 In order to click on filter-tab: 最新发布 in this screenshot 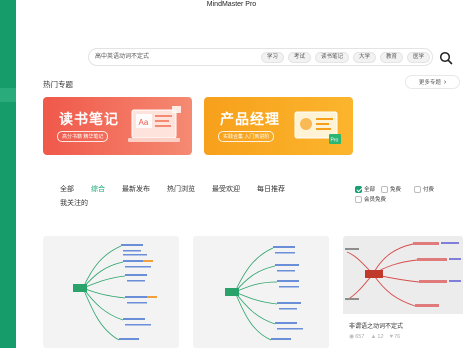, I will do `click(136, 189)`.